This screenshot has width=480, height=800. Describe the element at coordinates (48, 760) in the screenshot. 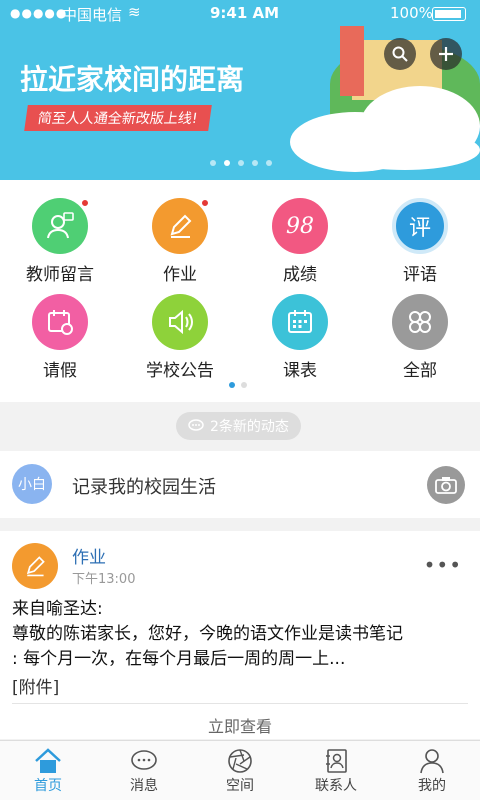

I see `home-icon` at that location.